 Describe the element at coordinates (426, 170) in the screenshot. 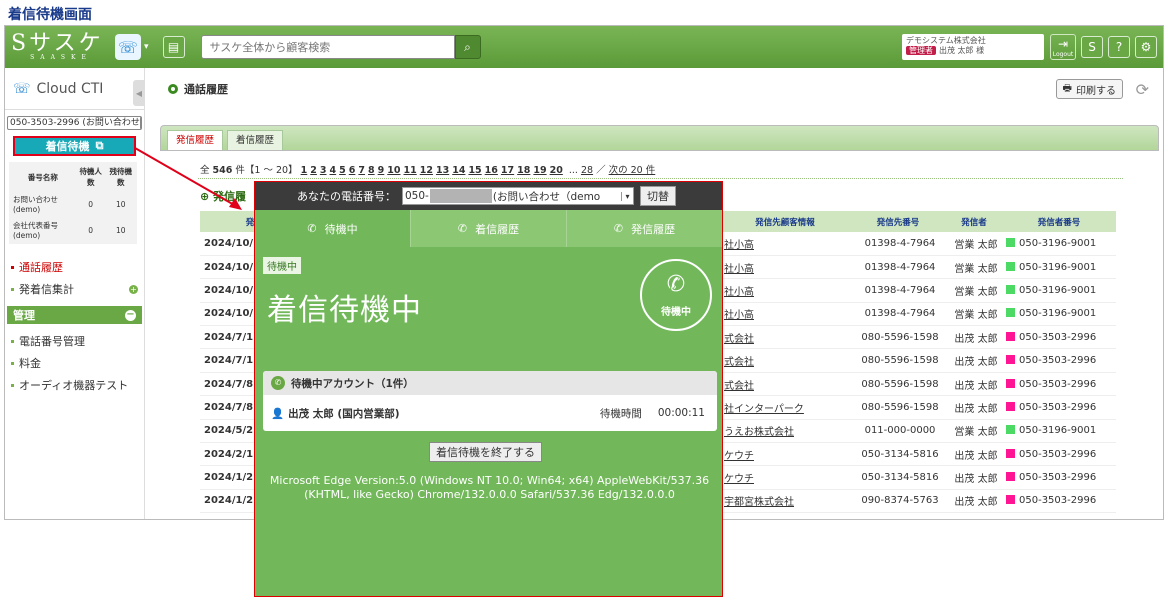

I see `page-link: 12` at that location.